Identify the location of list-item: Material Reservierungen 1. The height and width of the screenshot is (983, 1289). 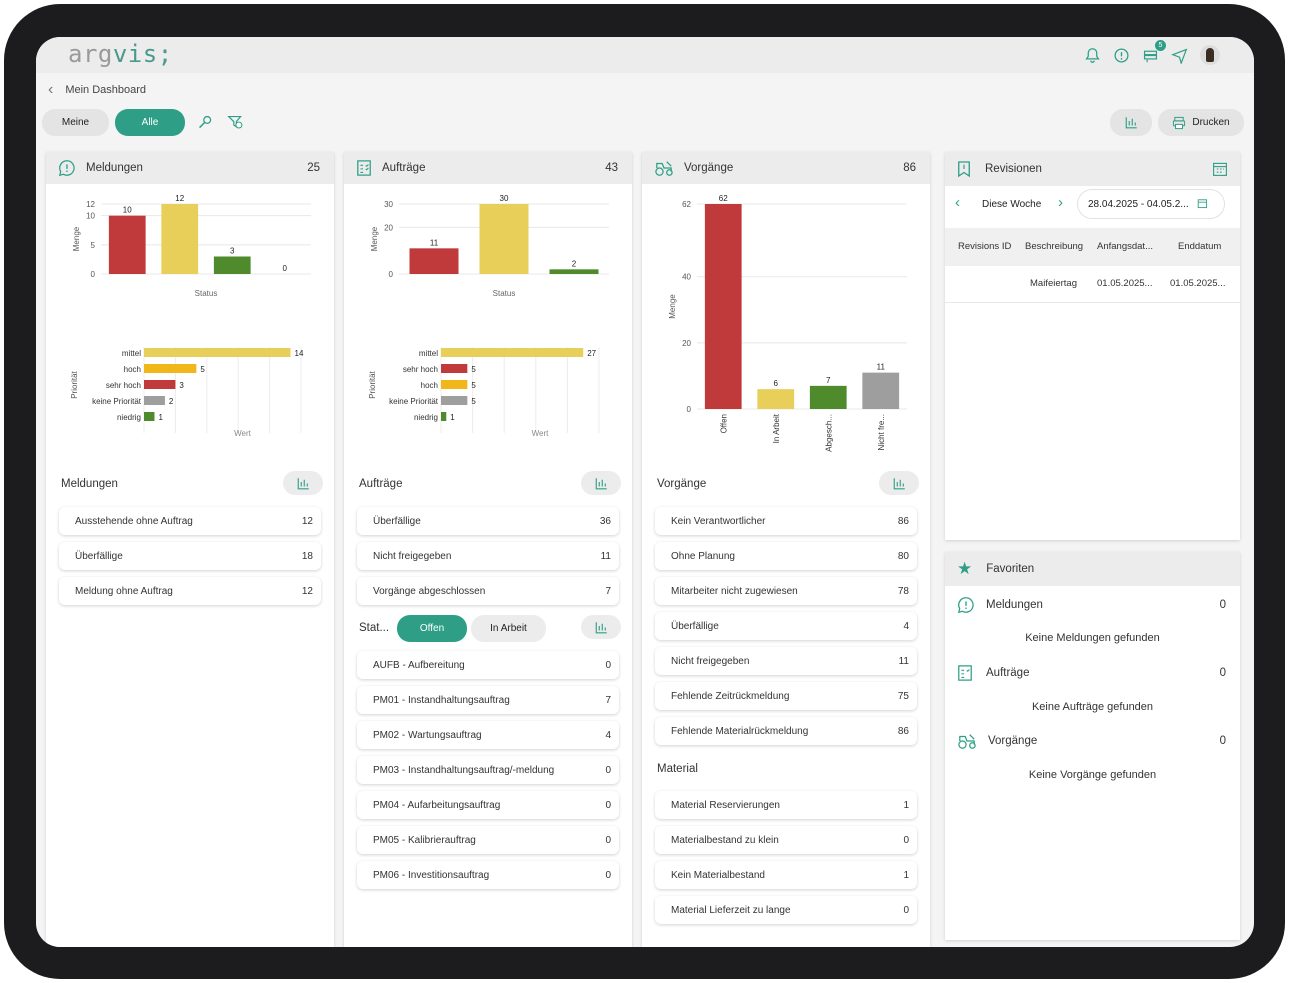
(786, 805).